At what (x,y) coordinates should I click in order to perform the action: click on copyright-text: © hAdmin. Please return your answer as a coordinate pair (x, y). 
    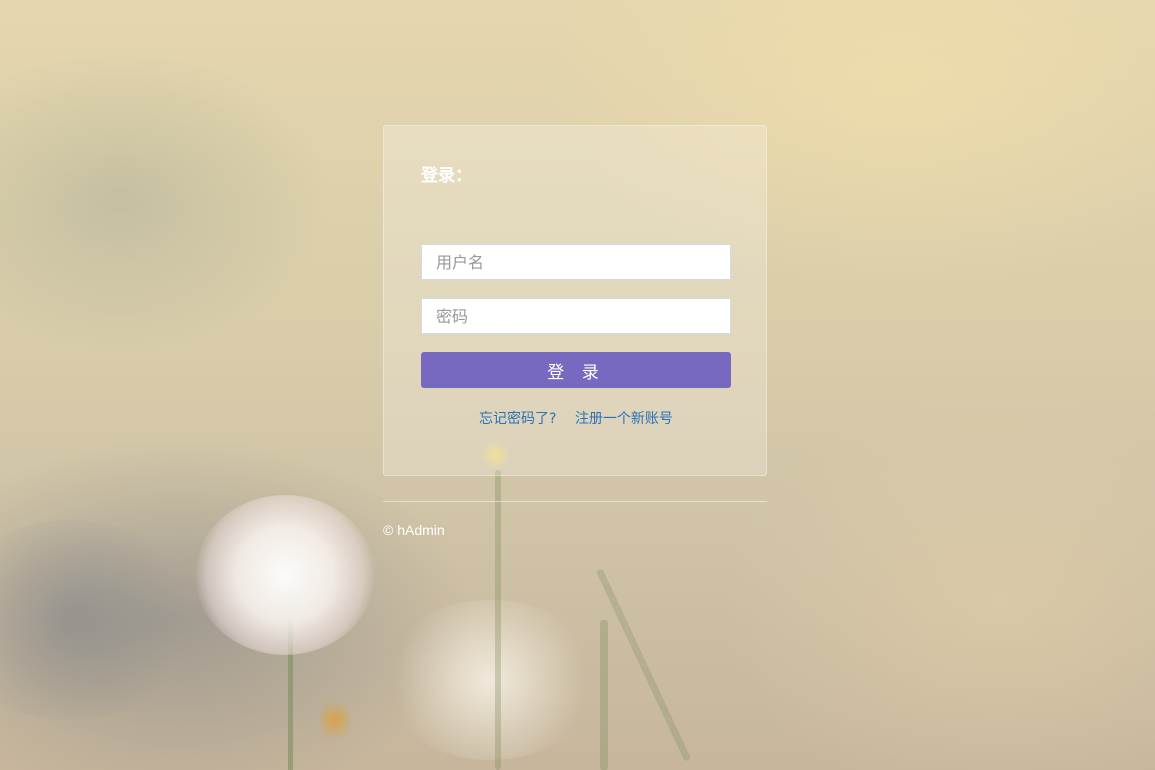
    Looking at the image, I should click on (414, 530).